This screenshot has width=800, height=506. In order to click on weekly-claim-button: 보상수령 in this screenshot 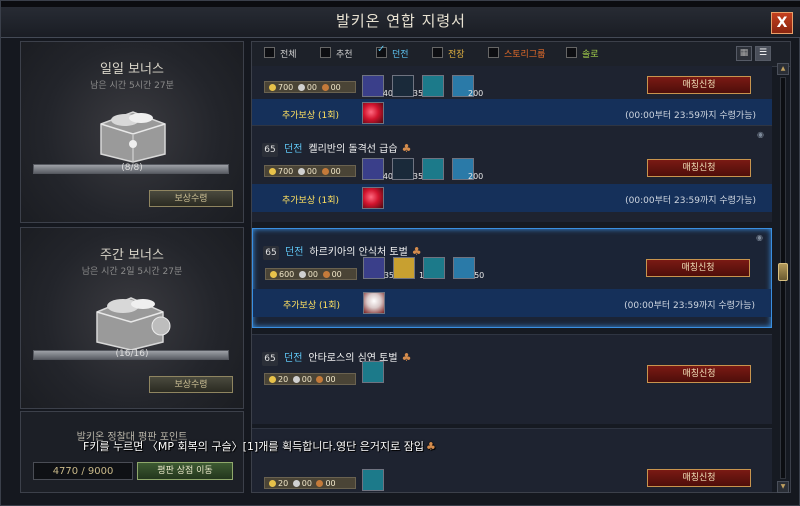, I will do `click(191, 384)`.